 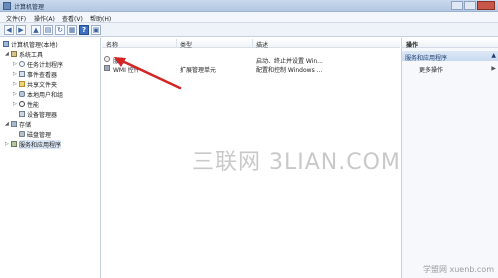 I want to click on close-button, so click(x=486, y=5).